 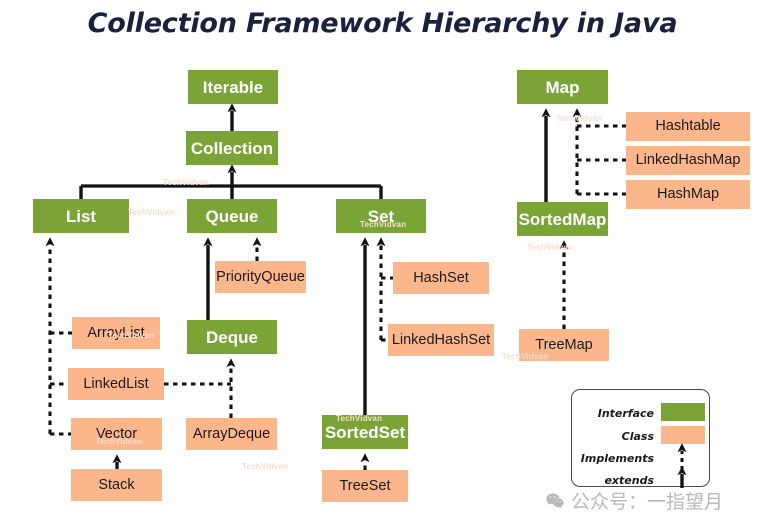 I want to click on node-collection: Collection, so click(x=232, y=148).